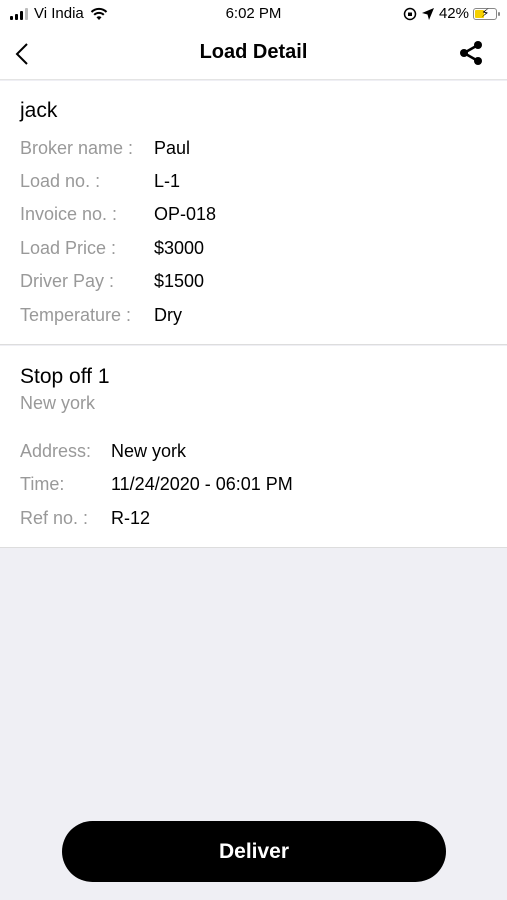  I want to click on field-label: Load Price :, so click(68, 248).